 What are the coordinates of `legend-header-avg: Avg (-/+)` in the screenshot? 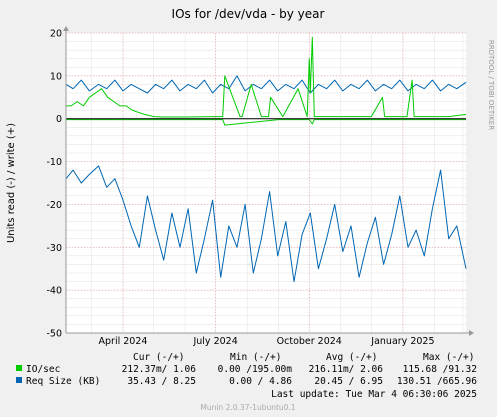 It's located at (351, 357).